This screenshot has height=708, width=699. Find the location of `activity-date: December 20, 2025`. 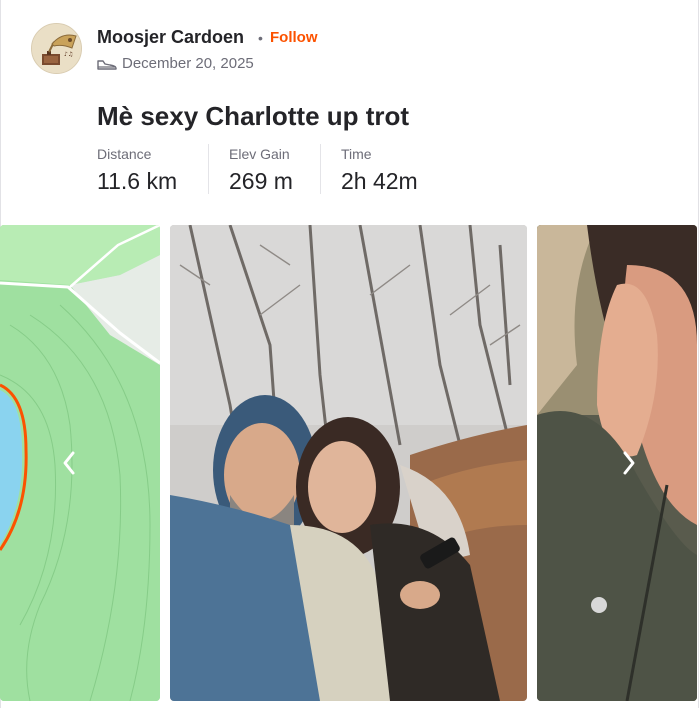

activity-date: December 20, 2025 is located at coordinates (188, 63).